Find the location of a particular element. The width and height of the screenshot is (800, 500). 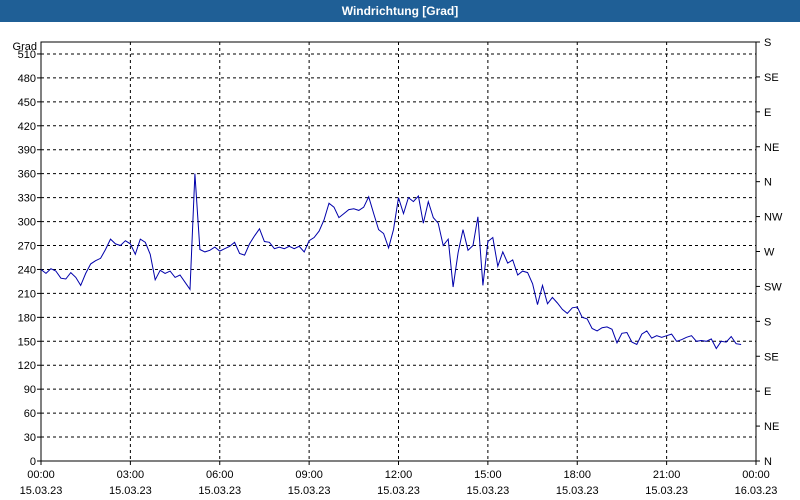

y-tick-label: 60 is located at coordinates (30, 414).